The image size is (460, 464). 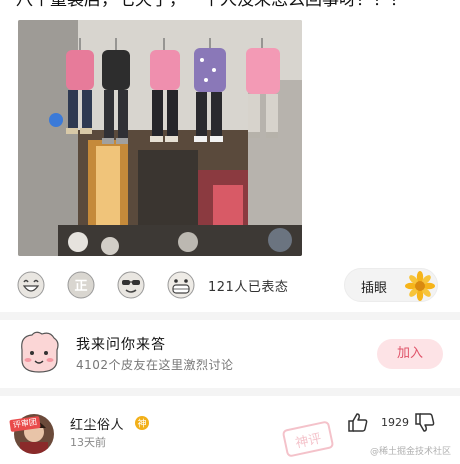 What do you see at coordinates (391, 285) in the screenshot?
I see `insert-eye-button: 插眼` at bounding box center [391, 285].